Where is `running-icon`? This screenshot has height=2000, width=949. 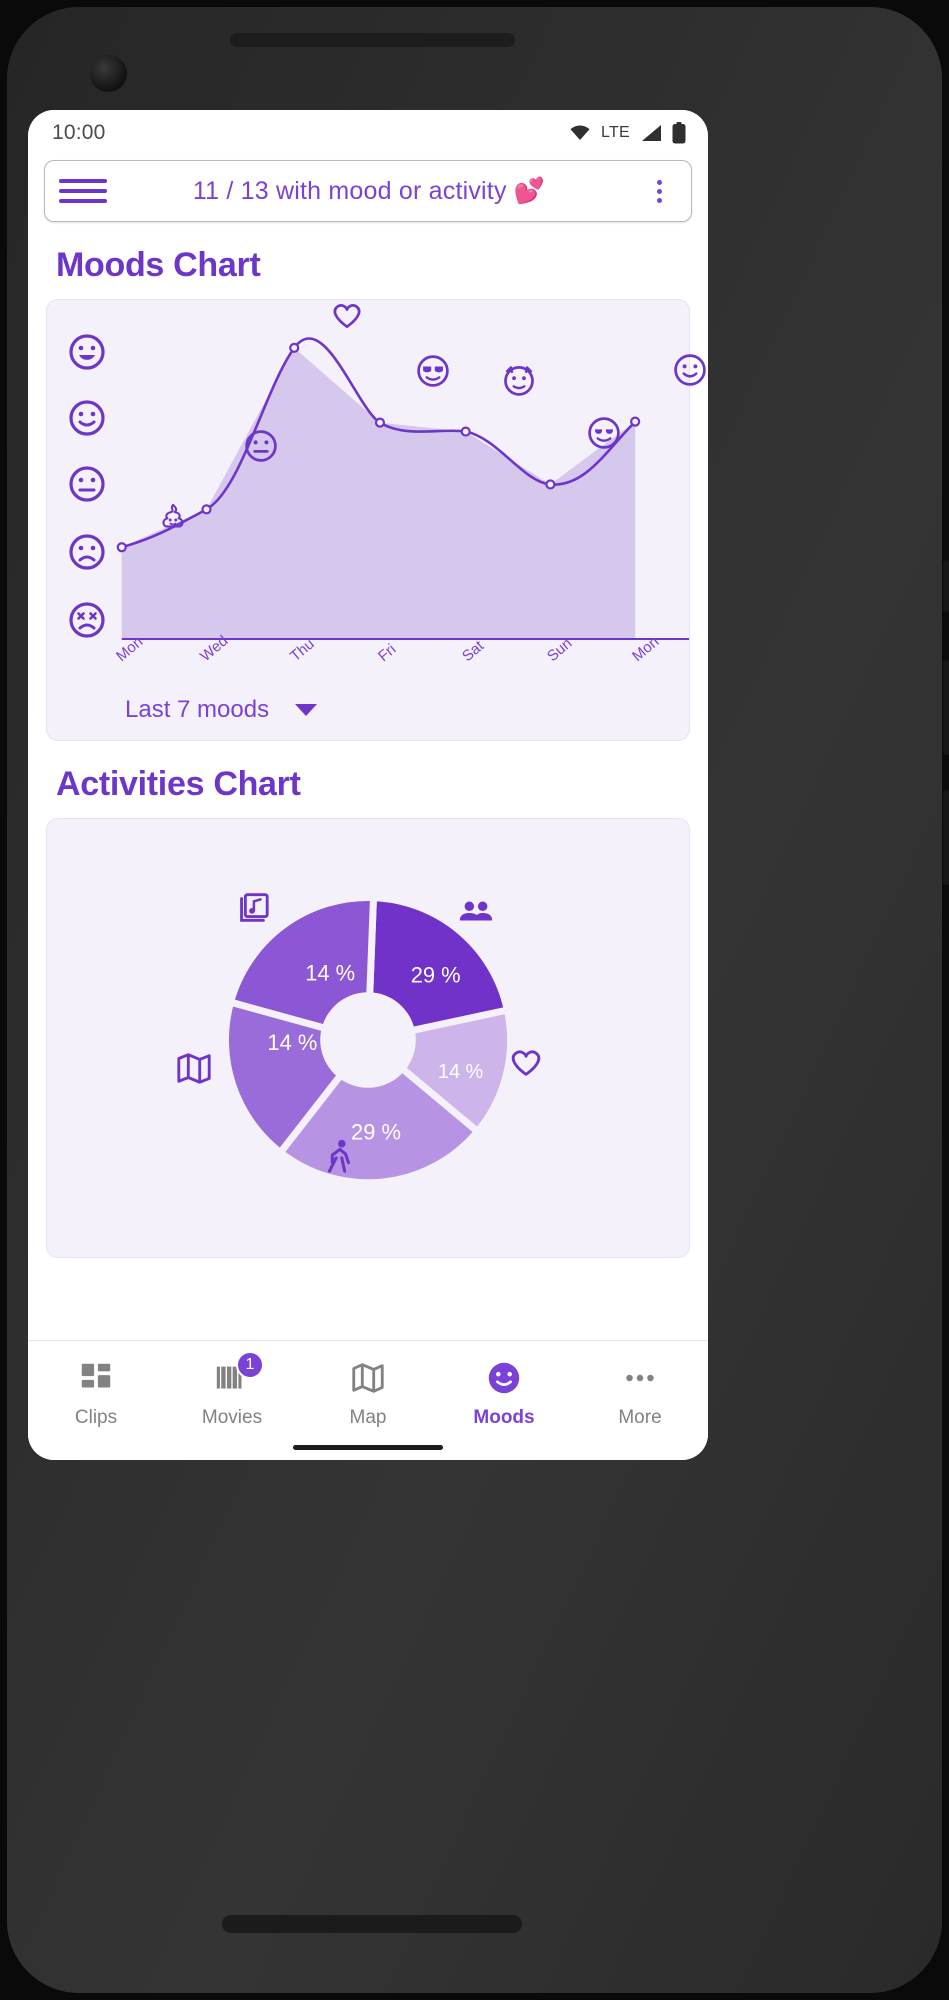 running-icon is located at coordinates (338, 1156).